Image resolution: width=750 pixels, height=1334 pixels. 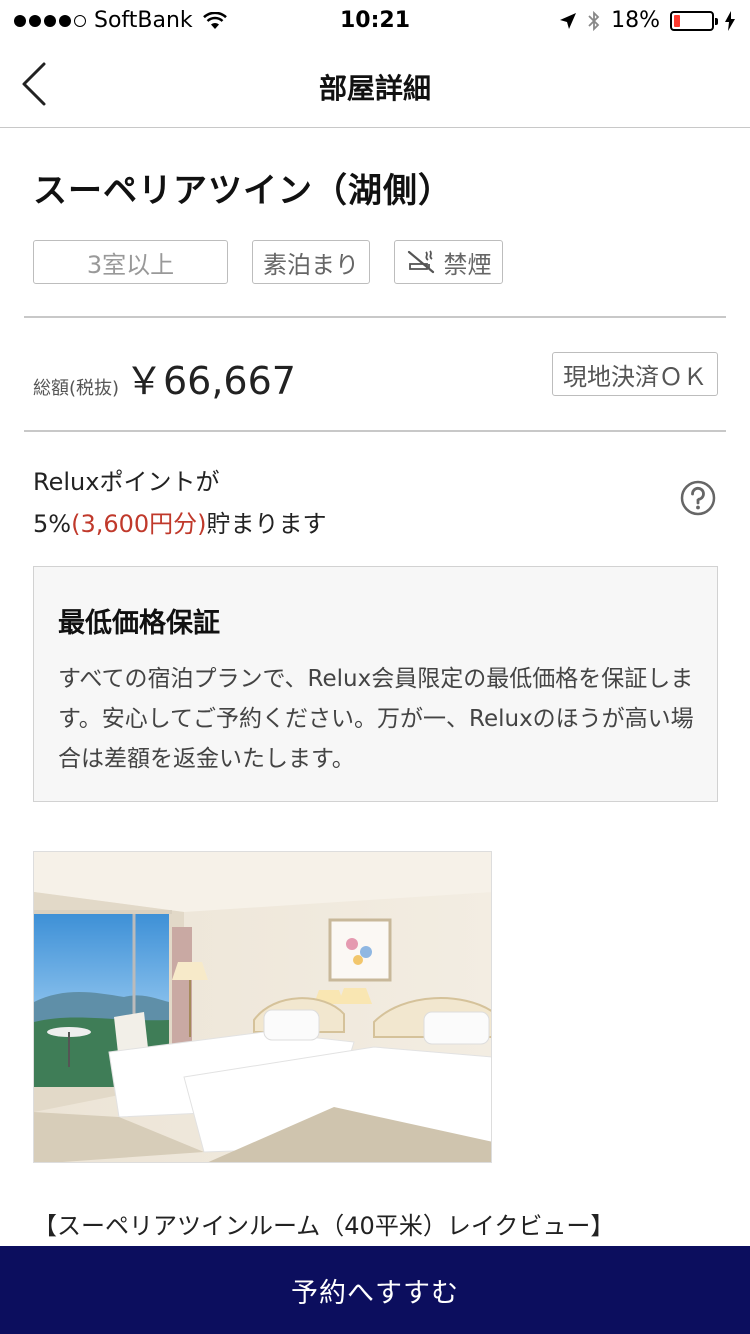 I want to click on availability-tag: 3室以上, so click(x=130, y=262).